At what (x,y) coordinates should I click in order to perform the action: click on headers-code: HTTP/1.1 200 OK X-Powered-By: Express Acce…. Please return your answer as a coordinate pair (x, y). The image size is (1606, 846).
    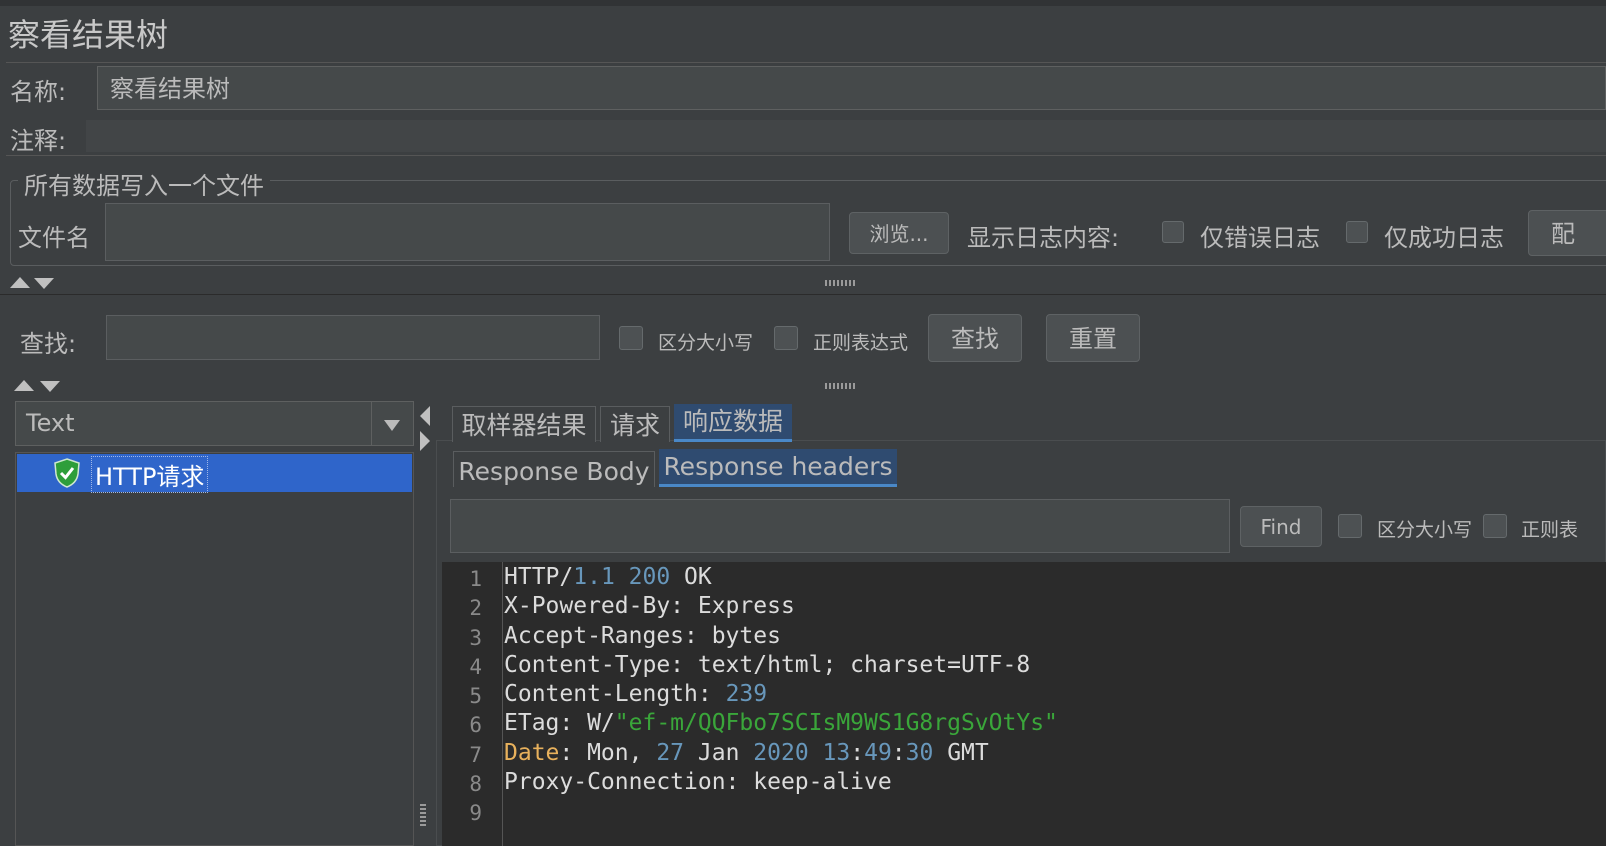
    Looking at the image, I should click on (781, 695).